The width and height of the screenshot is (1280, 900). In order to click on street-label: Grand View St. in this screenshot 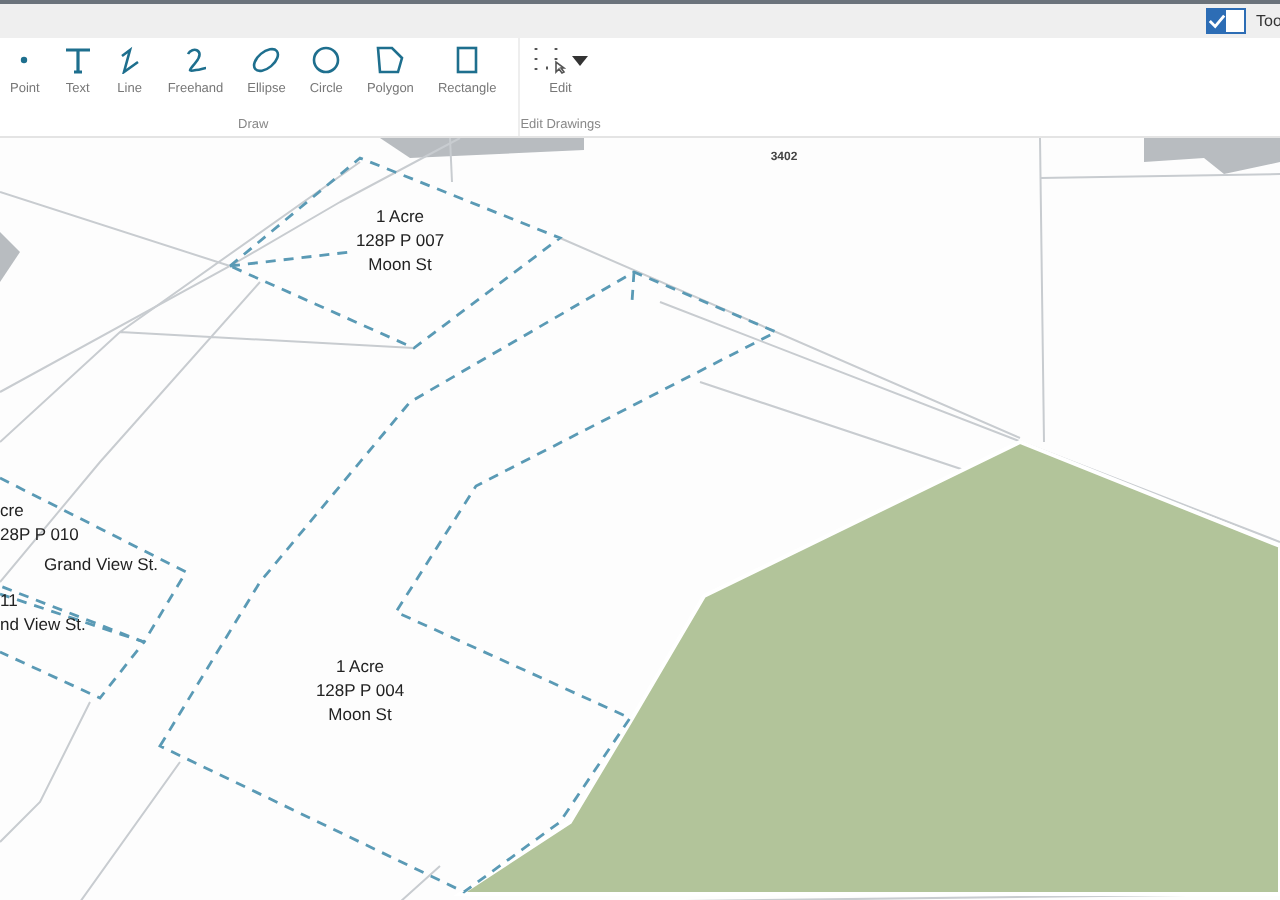, I will do `click(101, 564)`.